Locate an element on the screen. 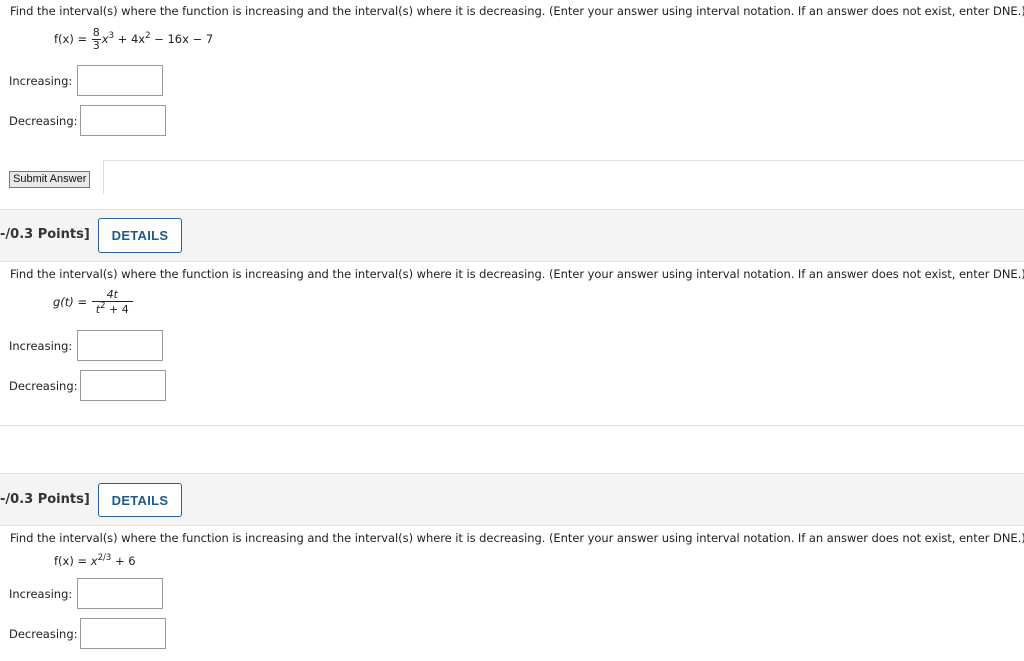 This screenshot has height=661, width=1024. q3-decreasing-input is located at coordinates (123, 633).